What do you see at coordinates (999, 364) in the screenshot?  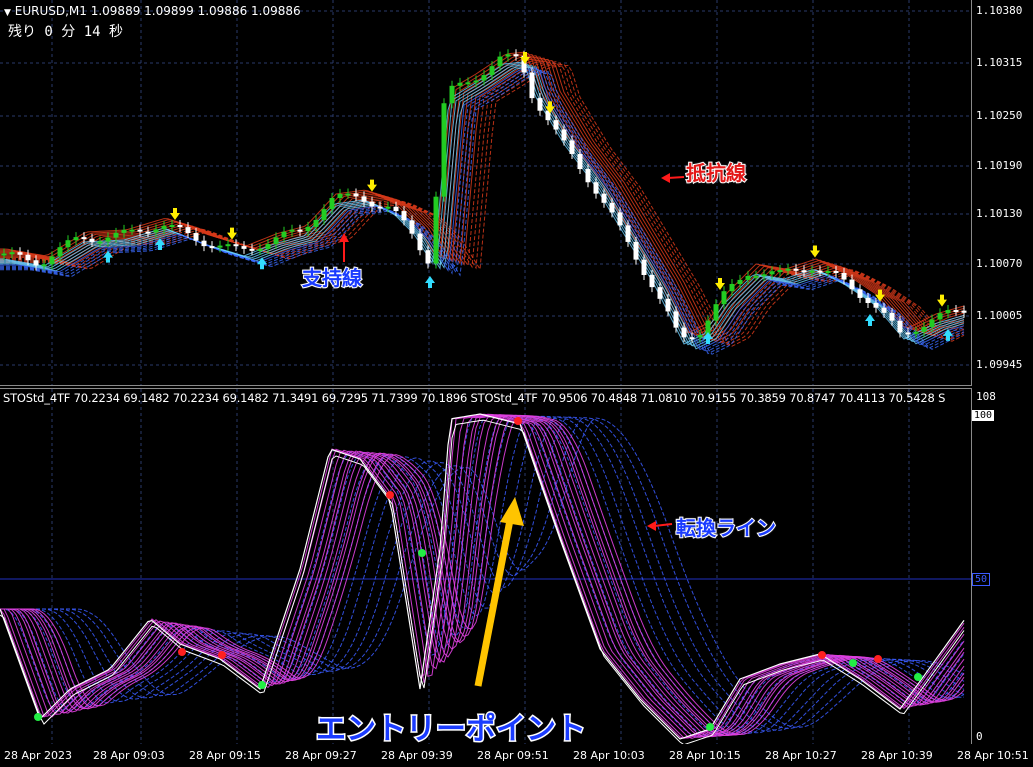 I see `price-tick-label: 1.09945` at bounding box center [999, 364].